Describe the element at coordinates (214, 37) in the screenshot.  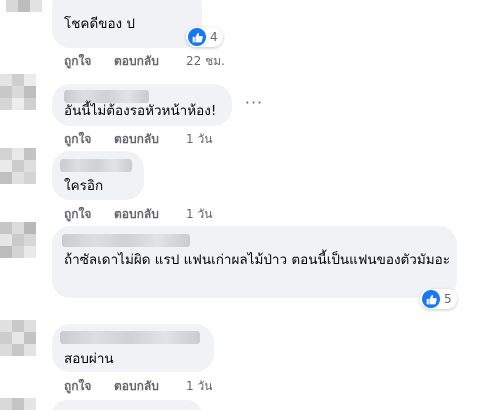
I see `reaction-count: 4` at that location.